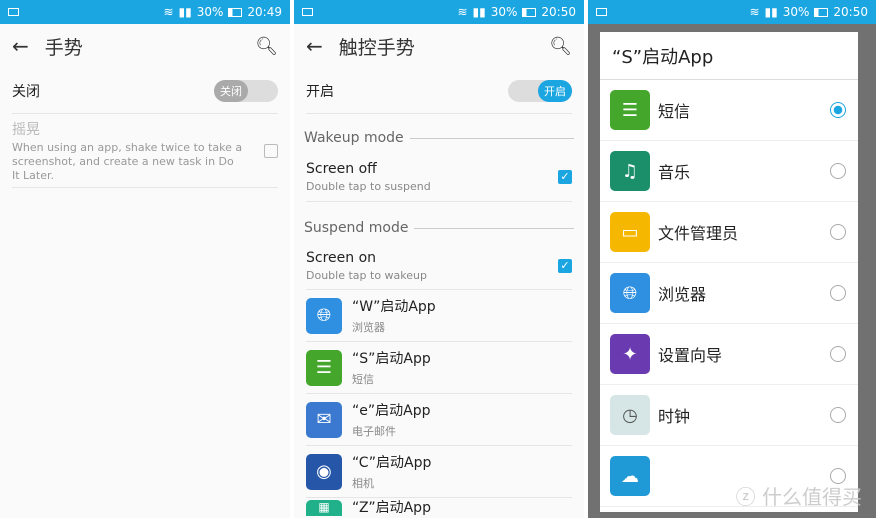 This screenshot has height=518, width=876. Describe the element at coordinates (439, 266) in the screenshot. I see `screen-on-row: Screen on Double tap to wakeup ✓` at that location.